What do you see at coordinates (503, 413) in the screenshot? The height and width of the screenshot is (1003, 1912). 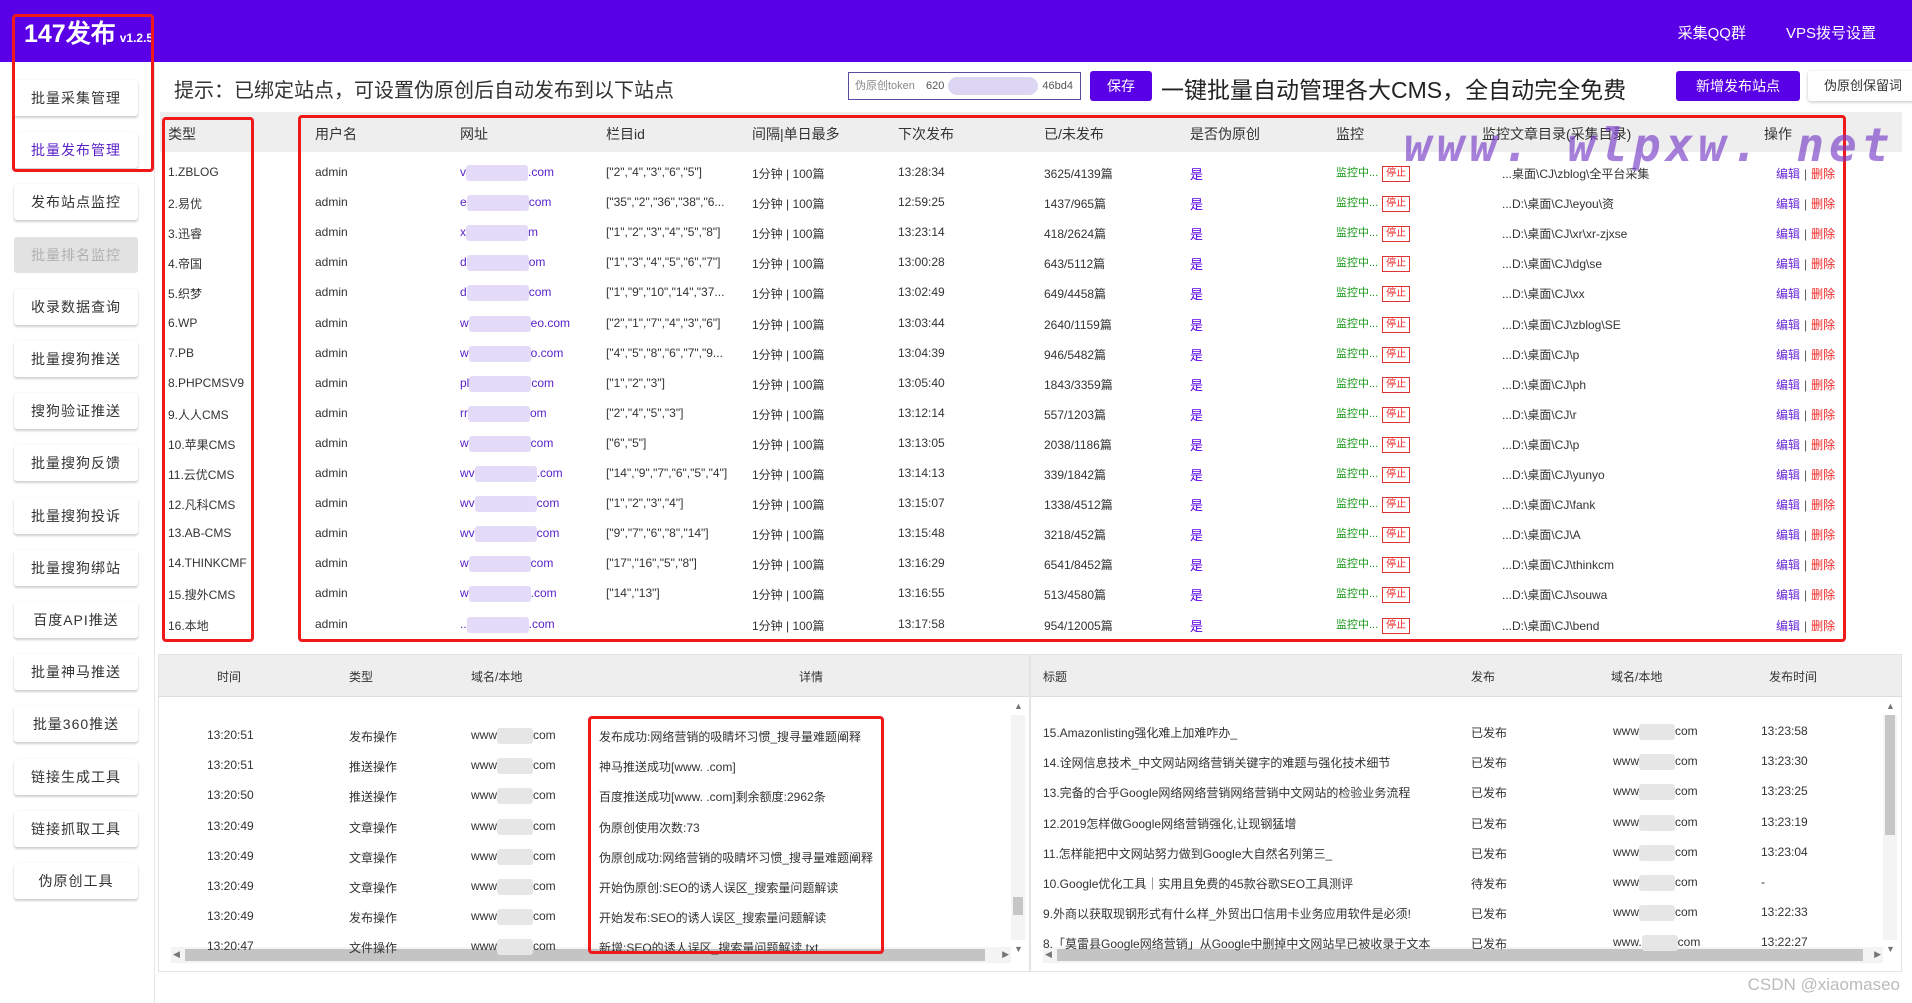 I see `site-url-link: rr om` at bounding box center [503, 413].